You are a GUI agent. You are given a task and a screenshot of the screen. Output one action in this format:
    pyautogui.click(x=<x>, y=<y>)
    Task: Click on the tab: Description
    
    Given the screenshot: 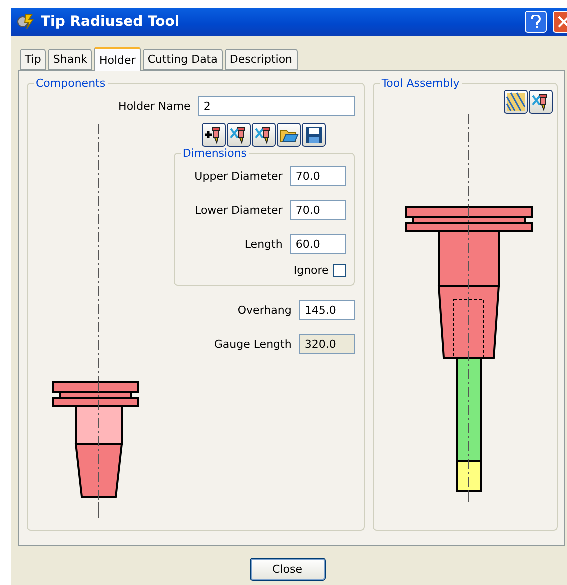 What is the action you would take?
    pyautogui.click(x=261, y=59)
    